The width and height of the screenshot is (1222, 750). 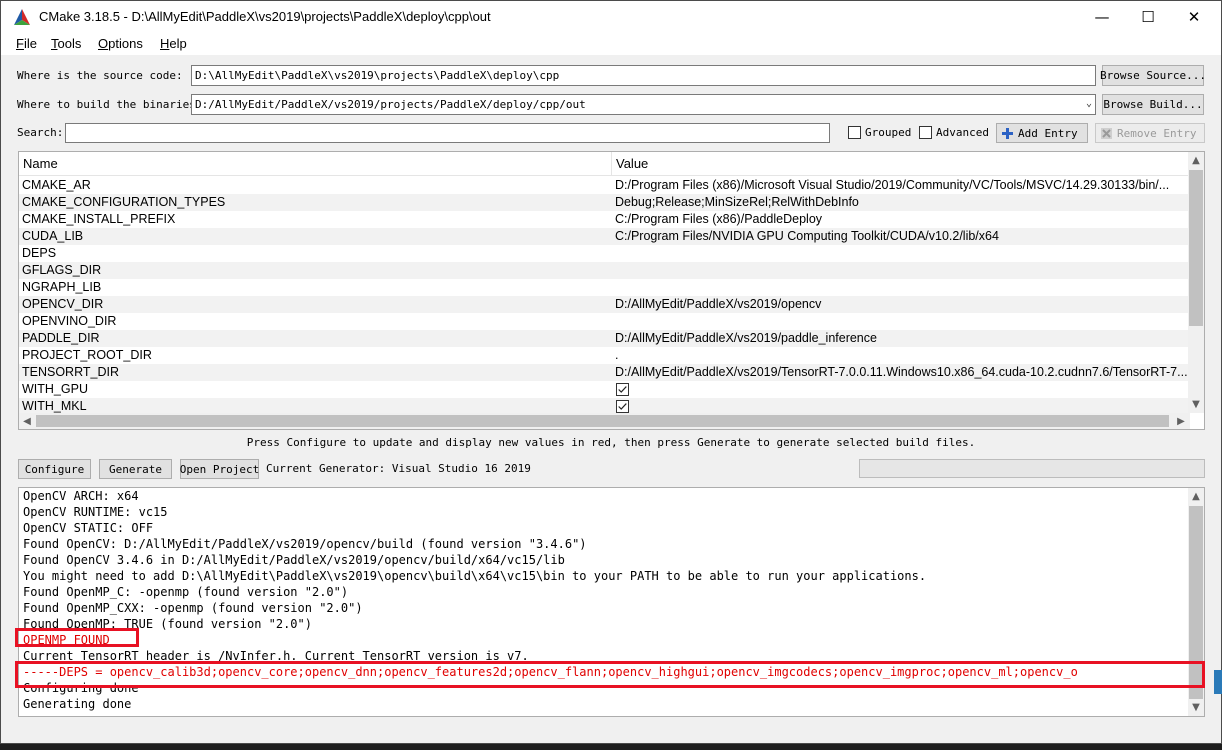 I want to click on scroll-right-icon: ▶, so click(x=1181, y=421).